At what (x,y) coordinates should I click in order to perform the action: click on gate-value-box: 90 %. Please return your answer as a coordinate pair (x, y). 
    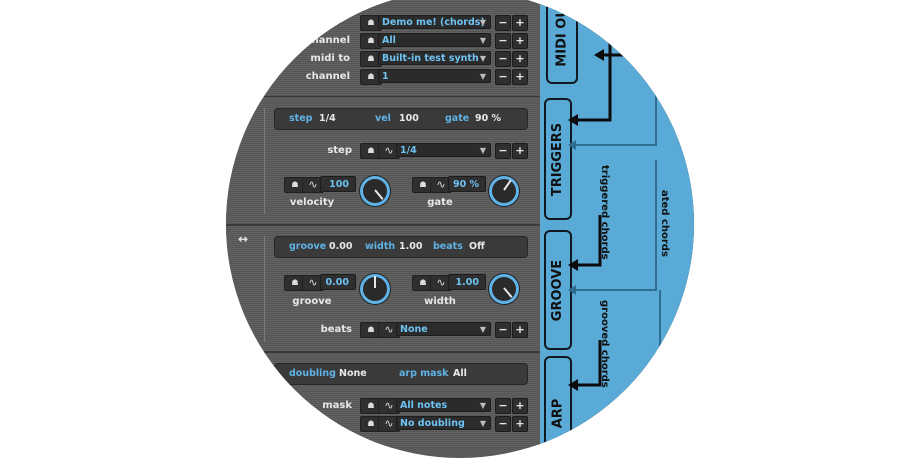
    Looking at the image, I should click on (467, 184).